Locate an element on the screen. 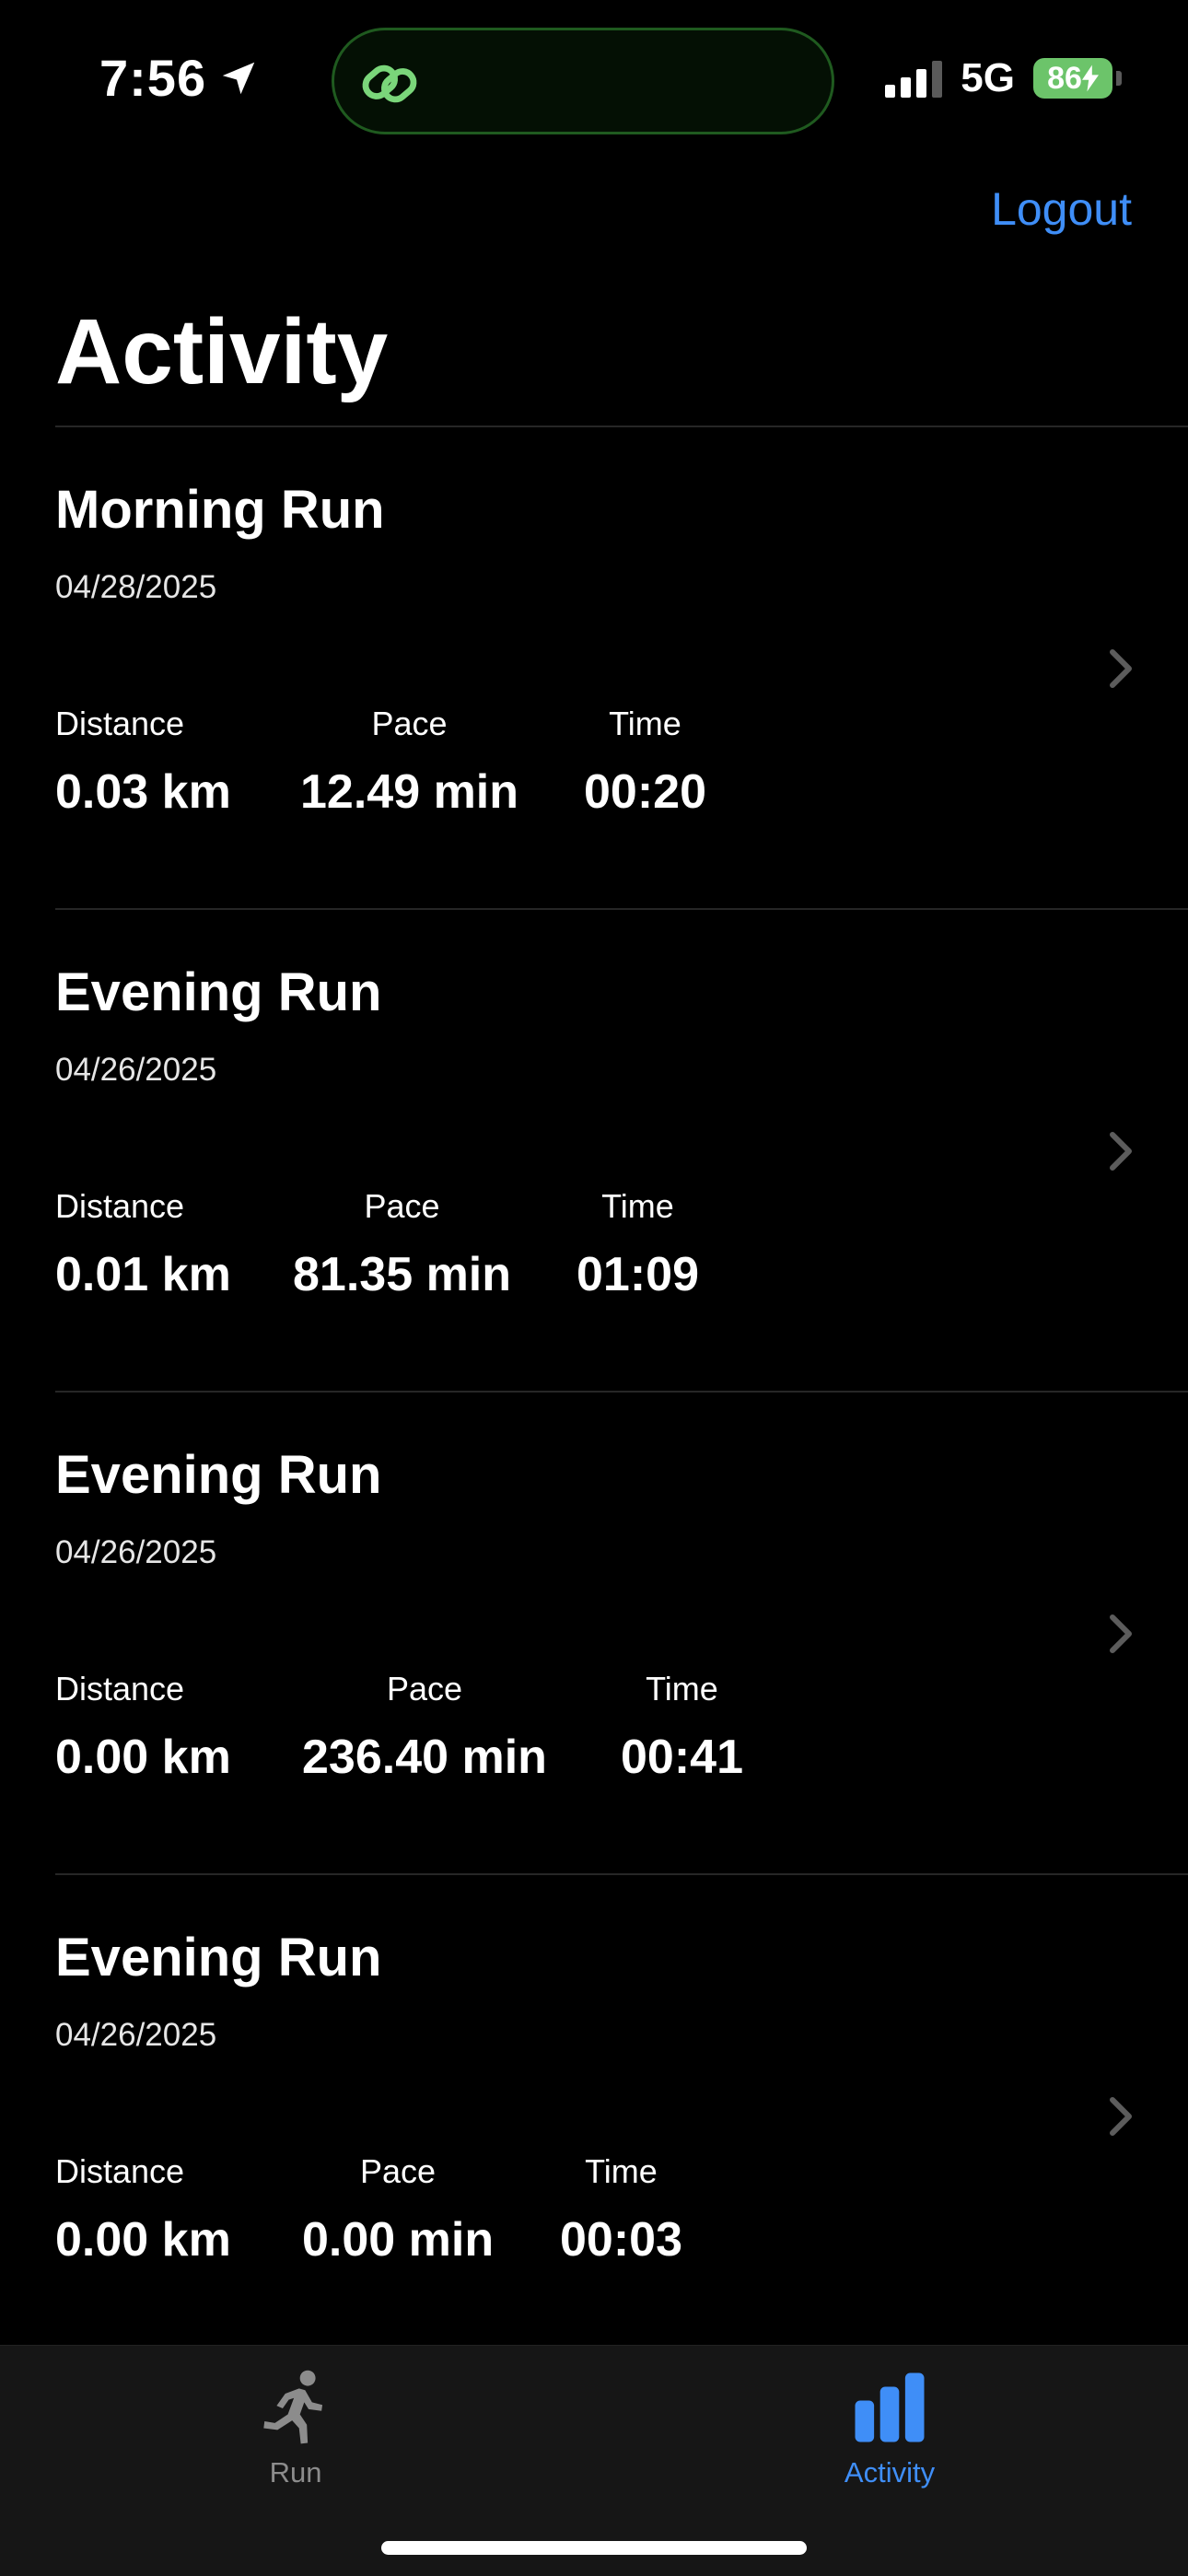  distance-stat: Distance 0.01 km is located at coordinates (143, 1244).